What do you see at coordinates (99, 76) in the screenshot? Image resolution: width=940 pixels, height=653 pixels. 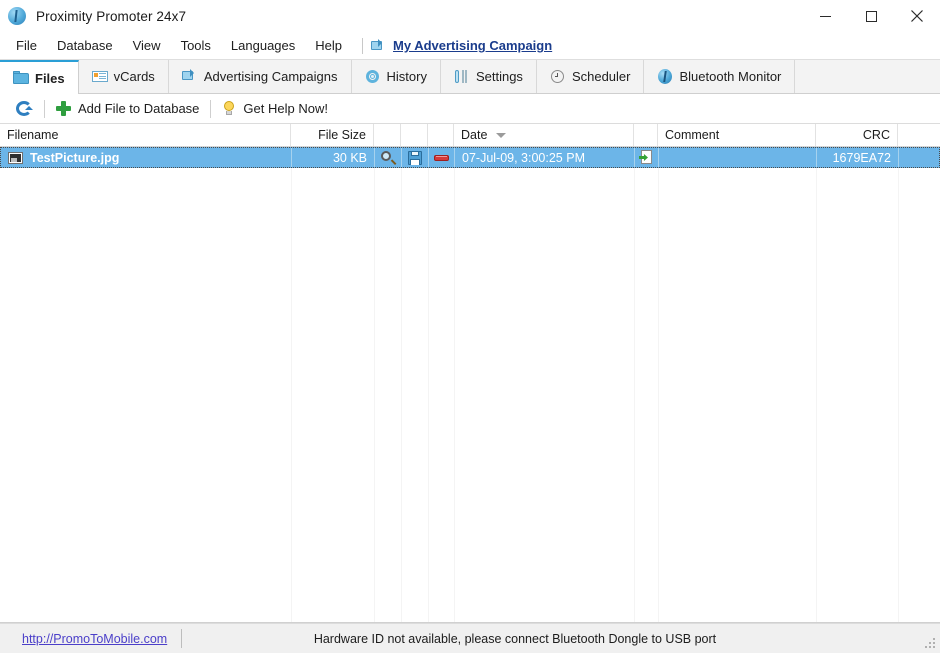 I see `vcard-icon` at bounding box center [99, 76].